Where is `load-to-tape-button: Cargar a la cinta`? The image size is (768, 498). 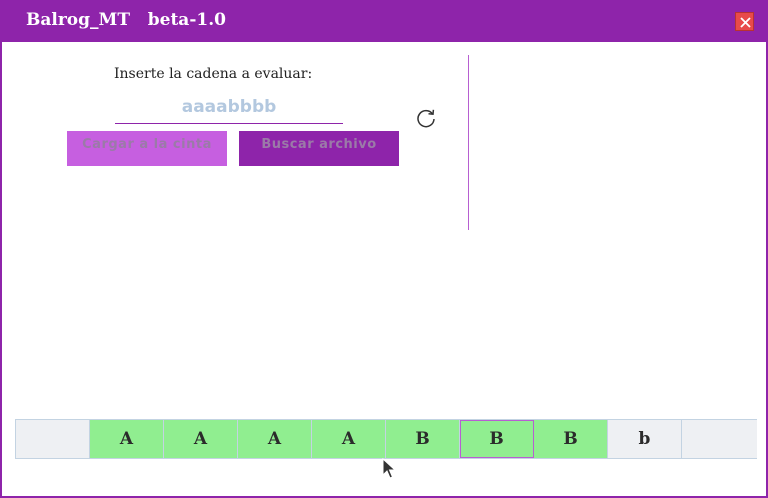 load-to-tape-button: Cargar a la cinta is located at coordinates (147, 148).